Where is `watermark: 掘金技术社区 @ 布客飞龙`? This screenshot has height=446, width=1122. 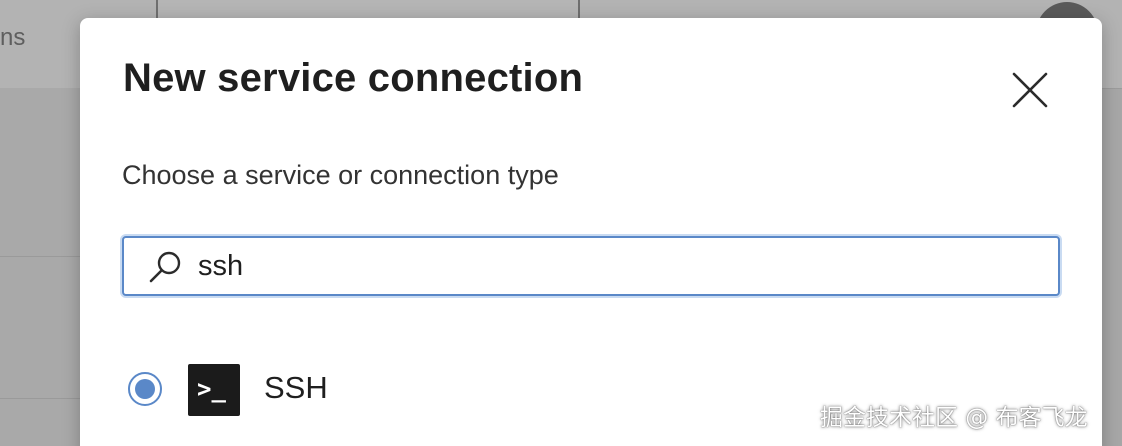 watermark: 掘金技术社区 @ 布客飞龙 is located at coordinates (954, 418).